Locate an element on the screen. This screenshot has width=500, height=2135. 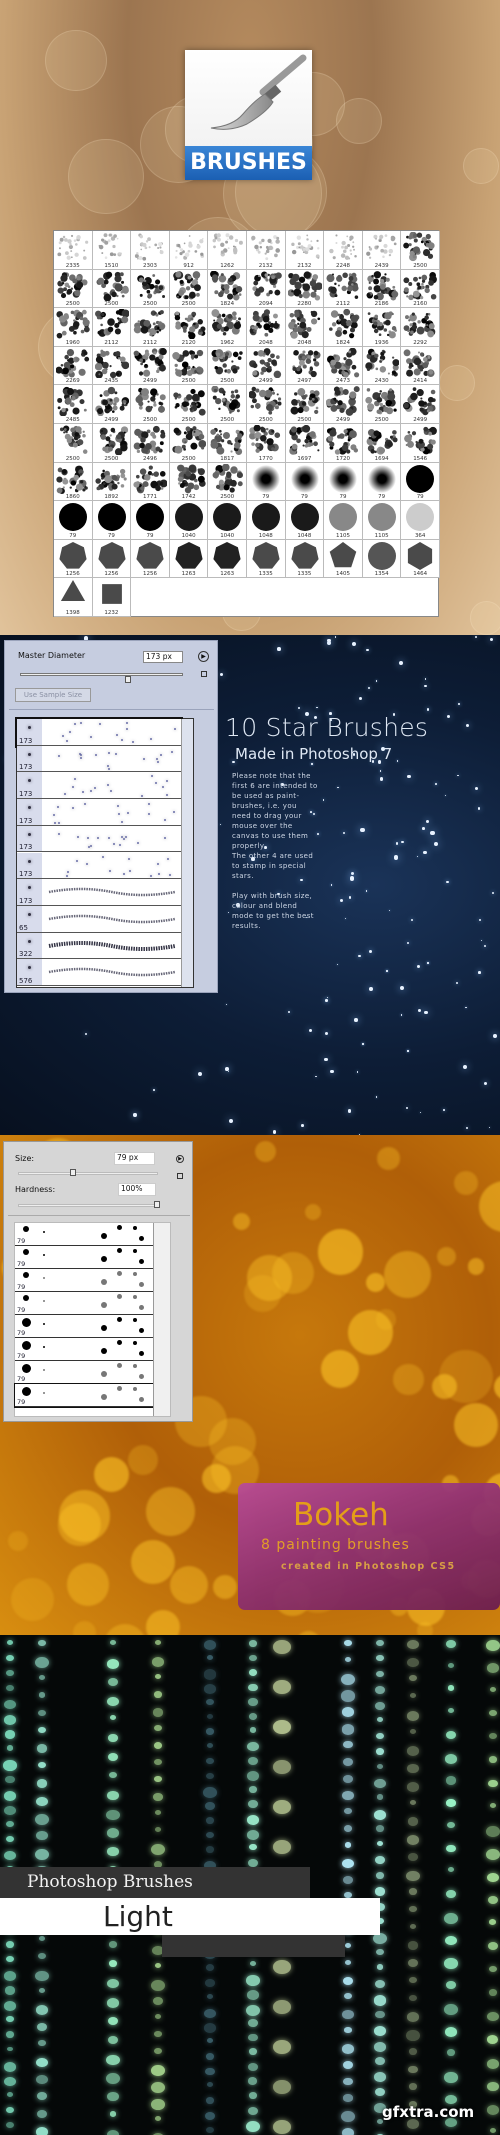
brush-preset-cell: 1817 is located at coordinates (227, 443).